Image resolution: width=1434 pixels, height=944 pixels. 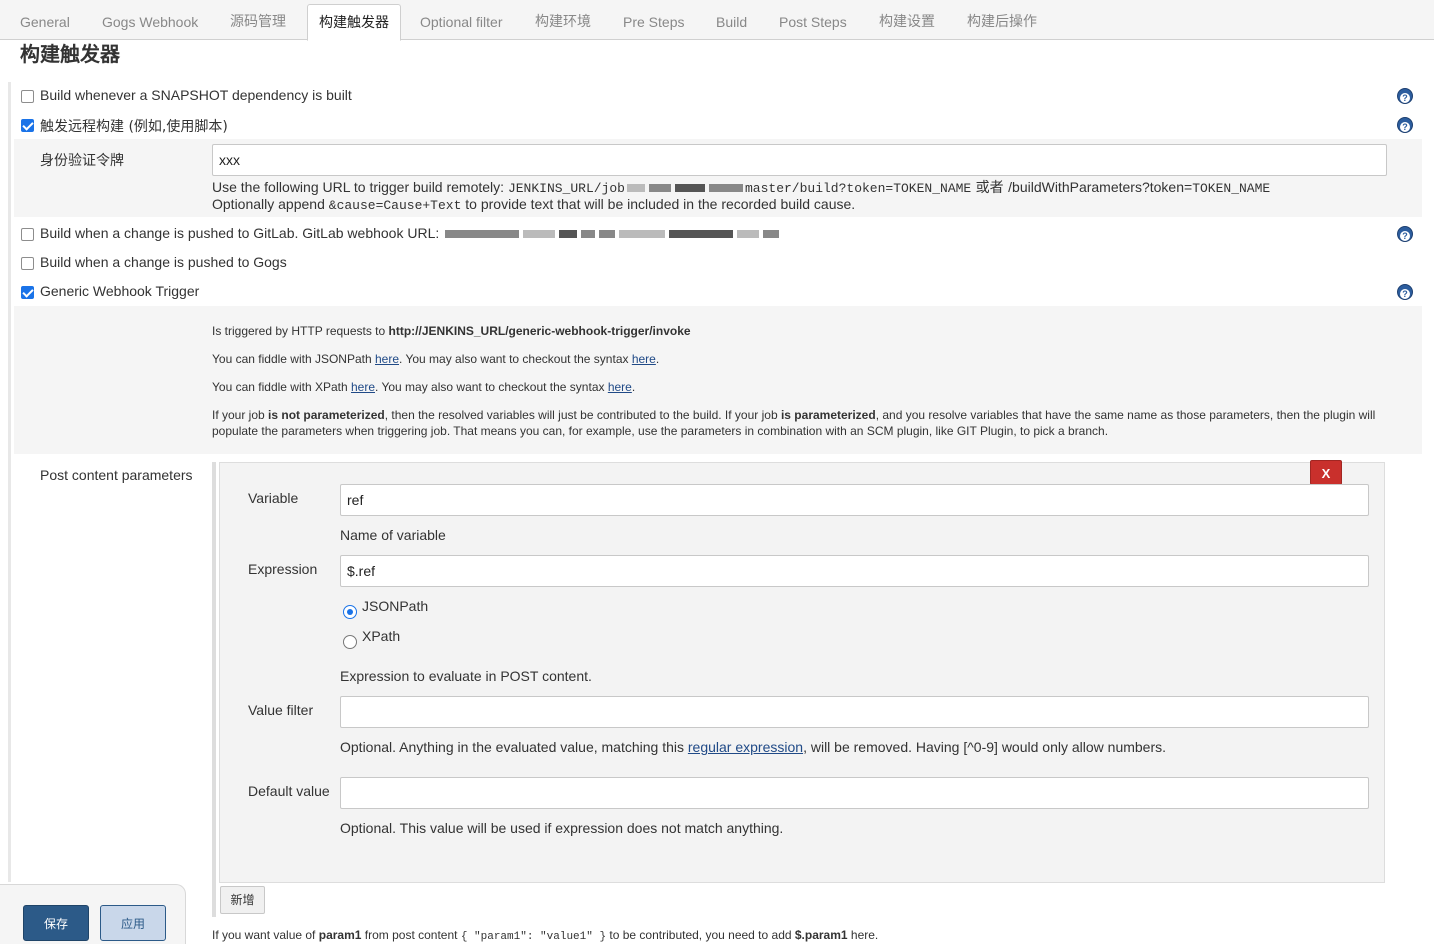 What do you see at coordinates (354, 22) in the screenshot?
I see `tab-build-triggers: 构建触发器` at bounding box center [354, 22].